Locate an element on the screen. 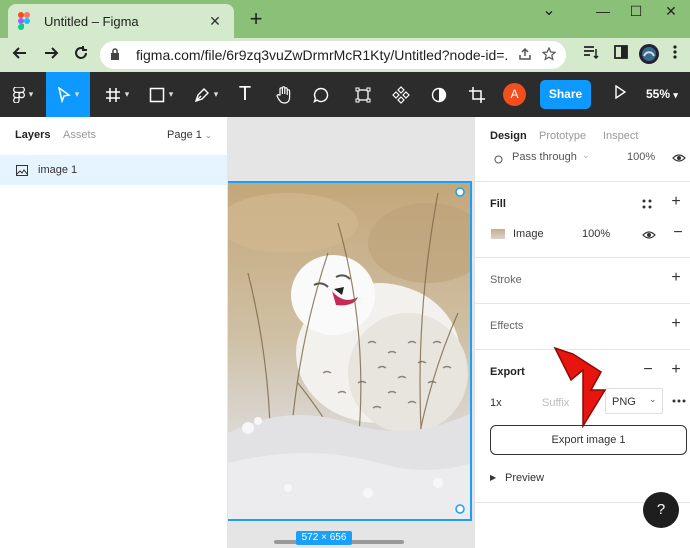  styles-grid-icon is located at coordinates (647, 204).